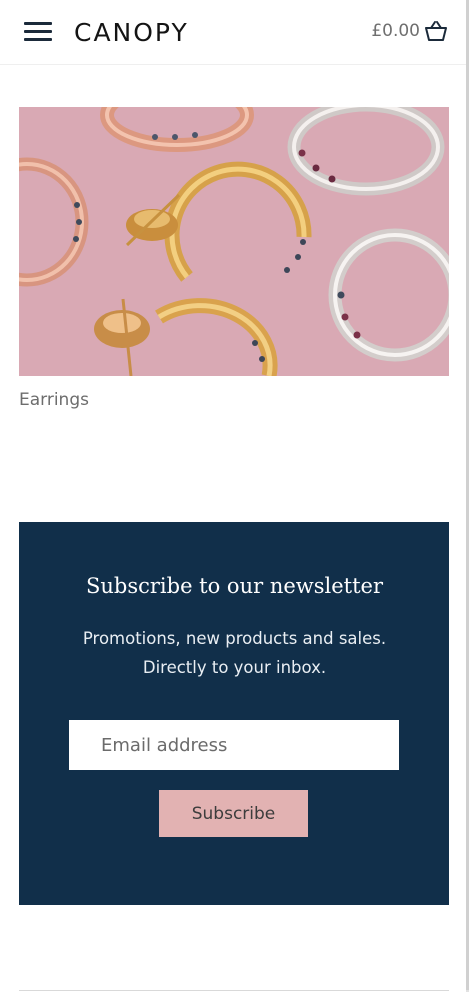  What do you see at coordinates (234, 586) in the screenshot?
I see `newsletter-title: Subscribe to our newsletter` at bounding box center [234, 586].